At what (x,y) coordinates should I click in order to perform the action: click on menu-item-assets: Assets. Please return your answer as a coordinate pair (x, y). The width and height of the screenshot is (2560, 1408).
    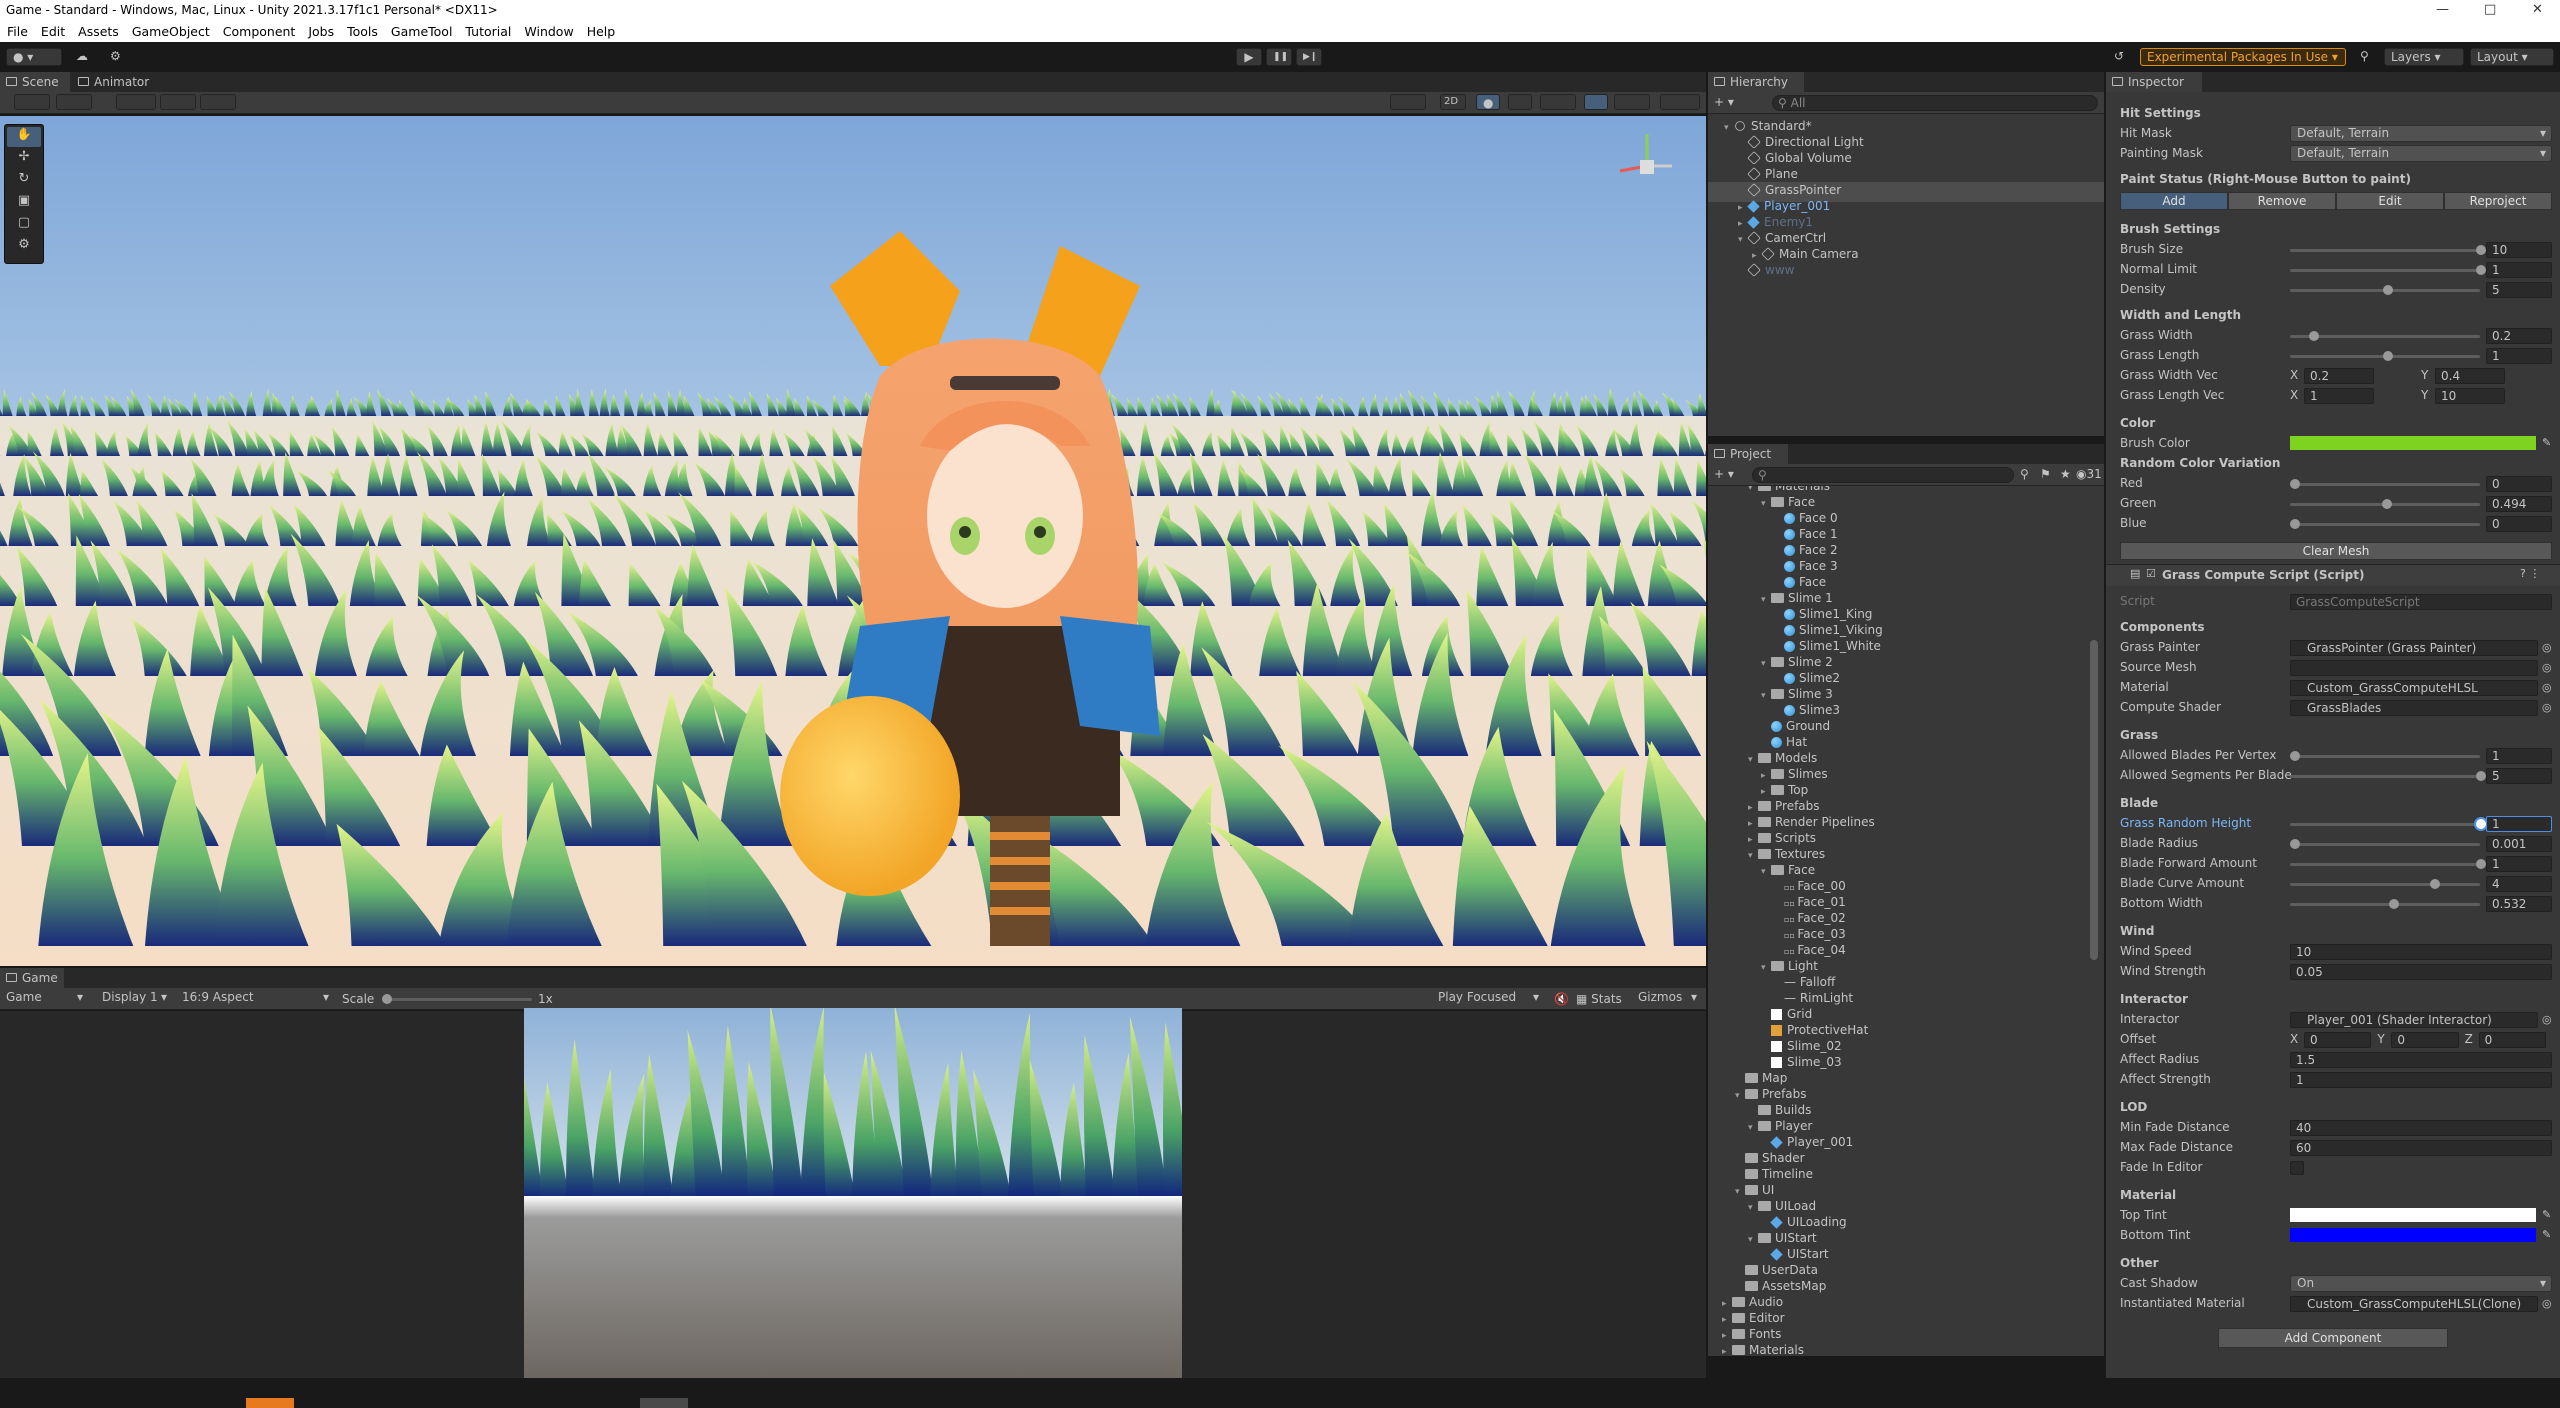
    Looking at the image, I should click on (98, 30).